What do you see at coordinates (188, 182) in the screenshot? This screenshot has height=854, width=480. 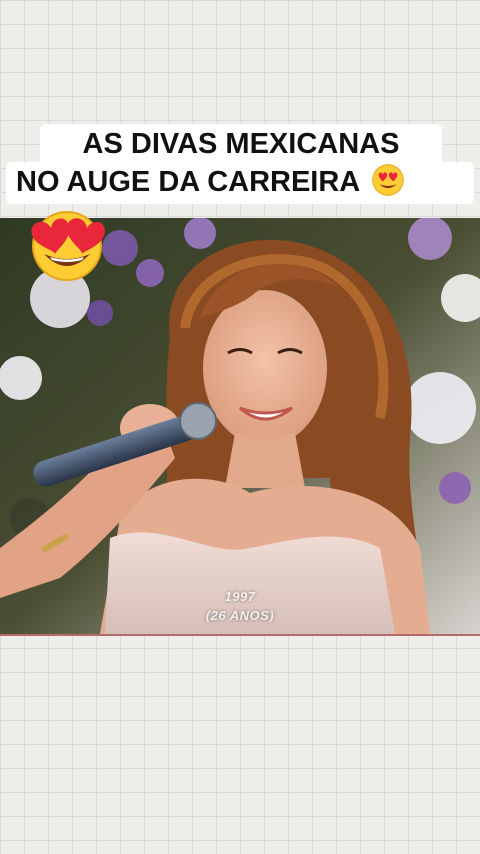 I see `caption-line-2-text: NO AUGE DA CARREIRA` at bounding box center [188, 182].